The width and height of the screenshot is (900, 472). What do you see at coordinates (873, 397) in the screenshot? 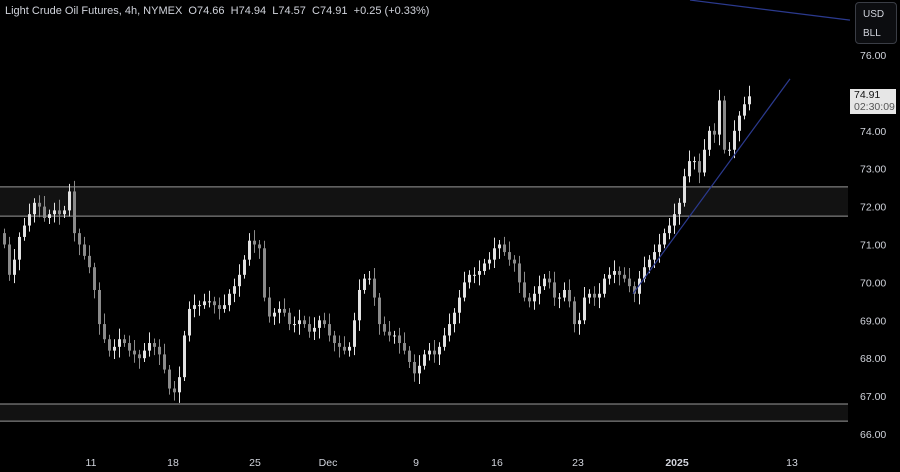
I see `y-tick-label: 67.00` at bounding box center [873, 397].